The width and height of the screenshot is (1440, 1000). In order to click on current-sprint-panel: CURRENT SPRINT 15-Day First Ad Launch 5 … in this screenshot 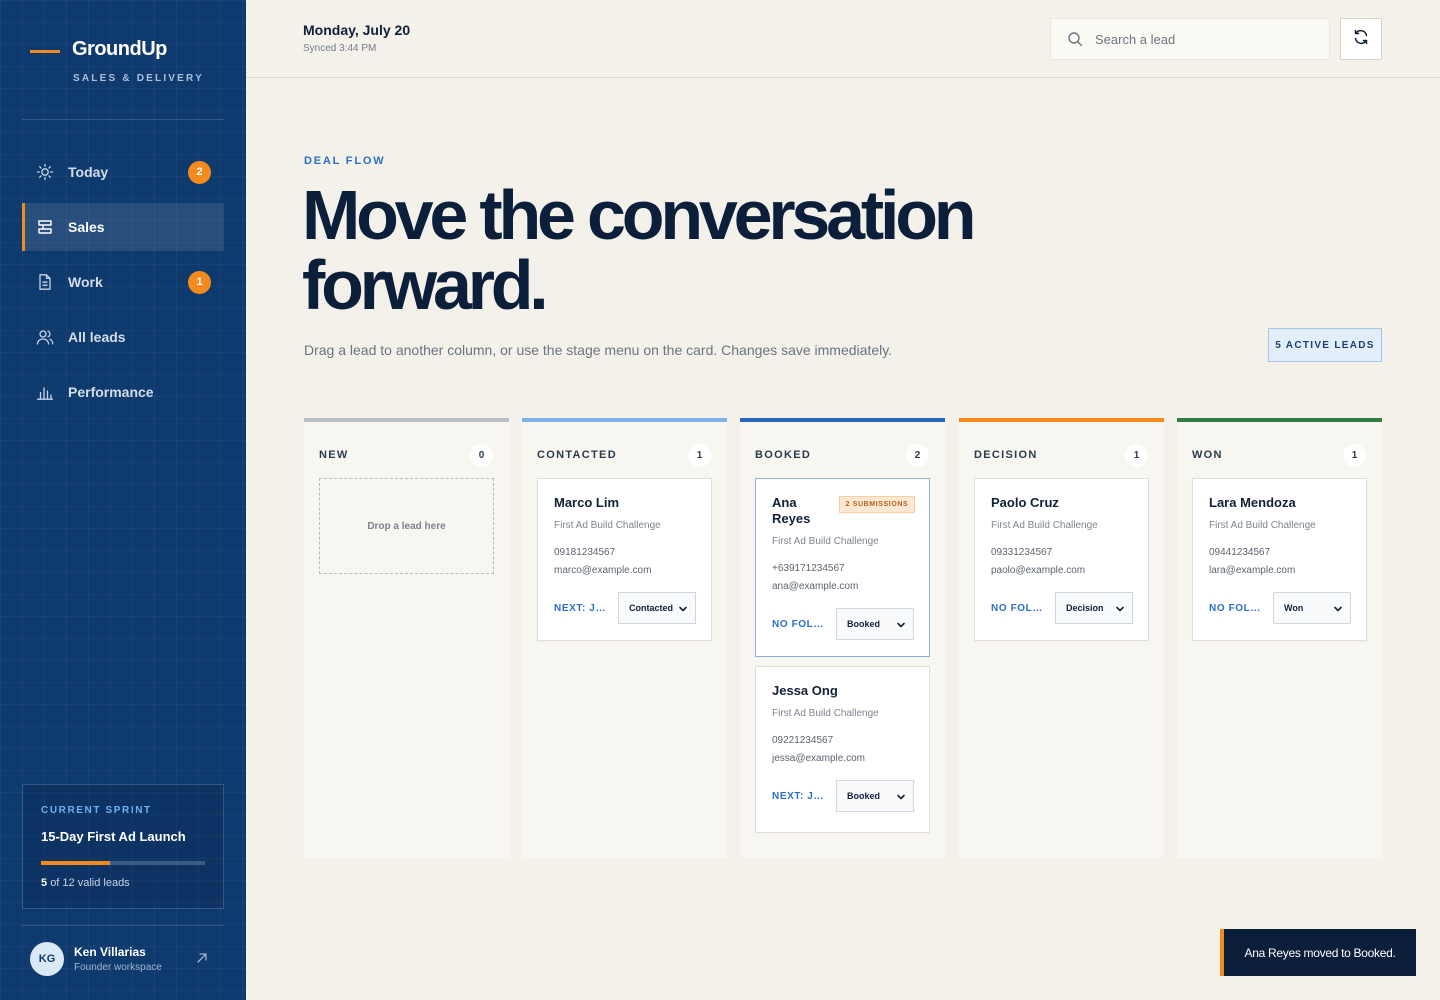, I will do `click(123, 846)`.